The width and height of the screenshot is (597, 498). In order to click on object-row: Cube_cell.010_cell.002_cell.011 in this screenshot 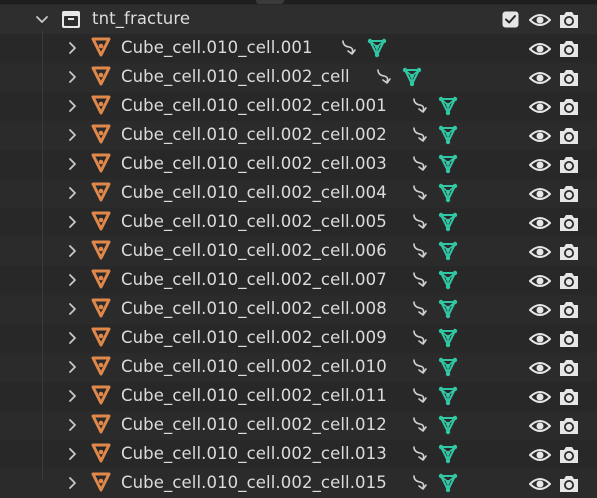, I will do `click(298, 396)`.